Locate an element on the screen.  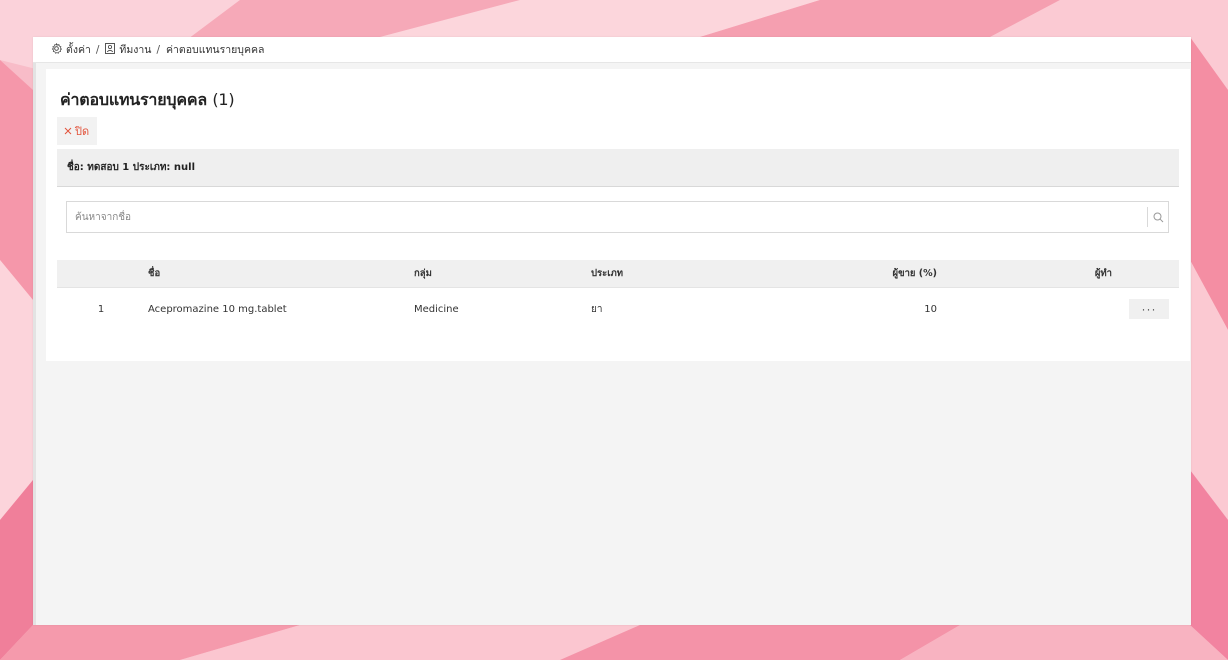
table-header: ชื่อ กลุ่ม ประเภท ผู้ขาย (%) ผู้ทำ is located at coordinates (618, 274).